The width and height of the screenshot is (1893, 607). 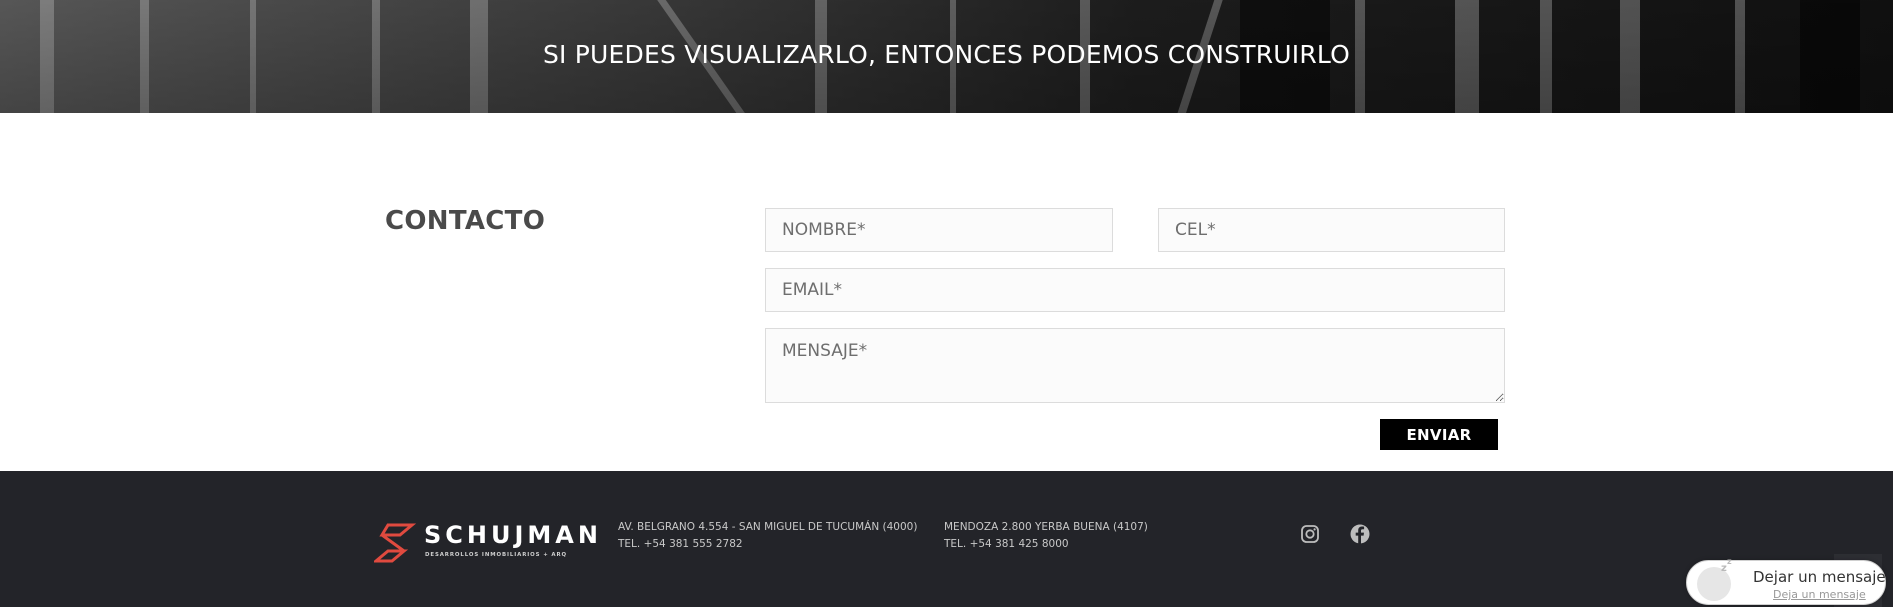 What do you see at coordinates (395, 543) in the screenshot?
I see `logo-mark-icon` at bounding box center [395, 543].